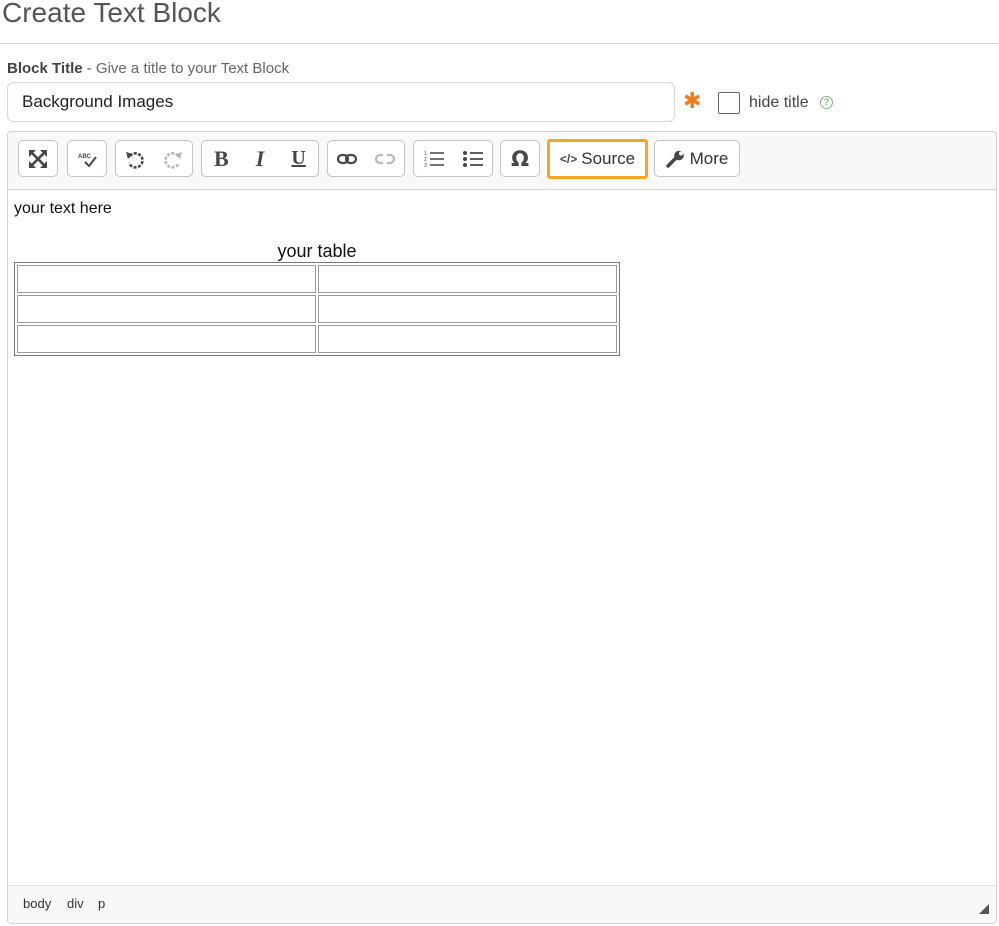 This screenshot has width=999, height=926. What do you see at coordinates (984, 909) in the screenshot?
I see `resize-handle-icon` at bounding box center [984, 909].